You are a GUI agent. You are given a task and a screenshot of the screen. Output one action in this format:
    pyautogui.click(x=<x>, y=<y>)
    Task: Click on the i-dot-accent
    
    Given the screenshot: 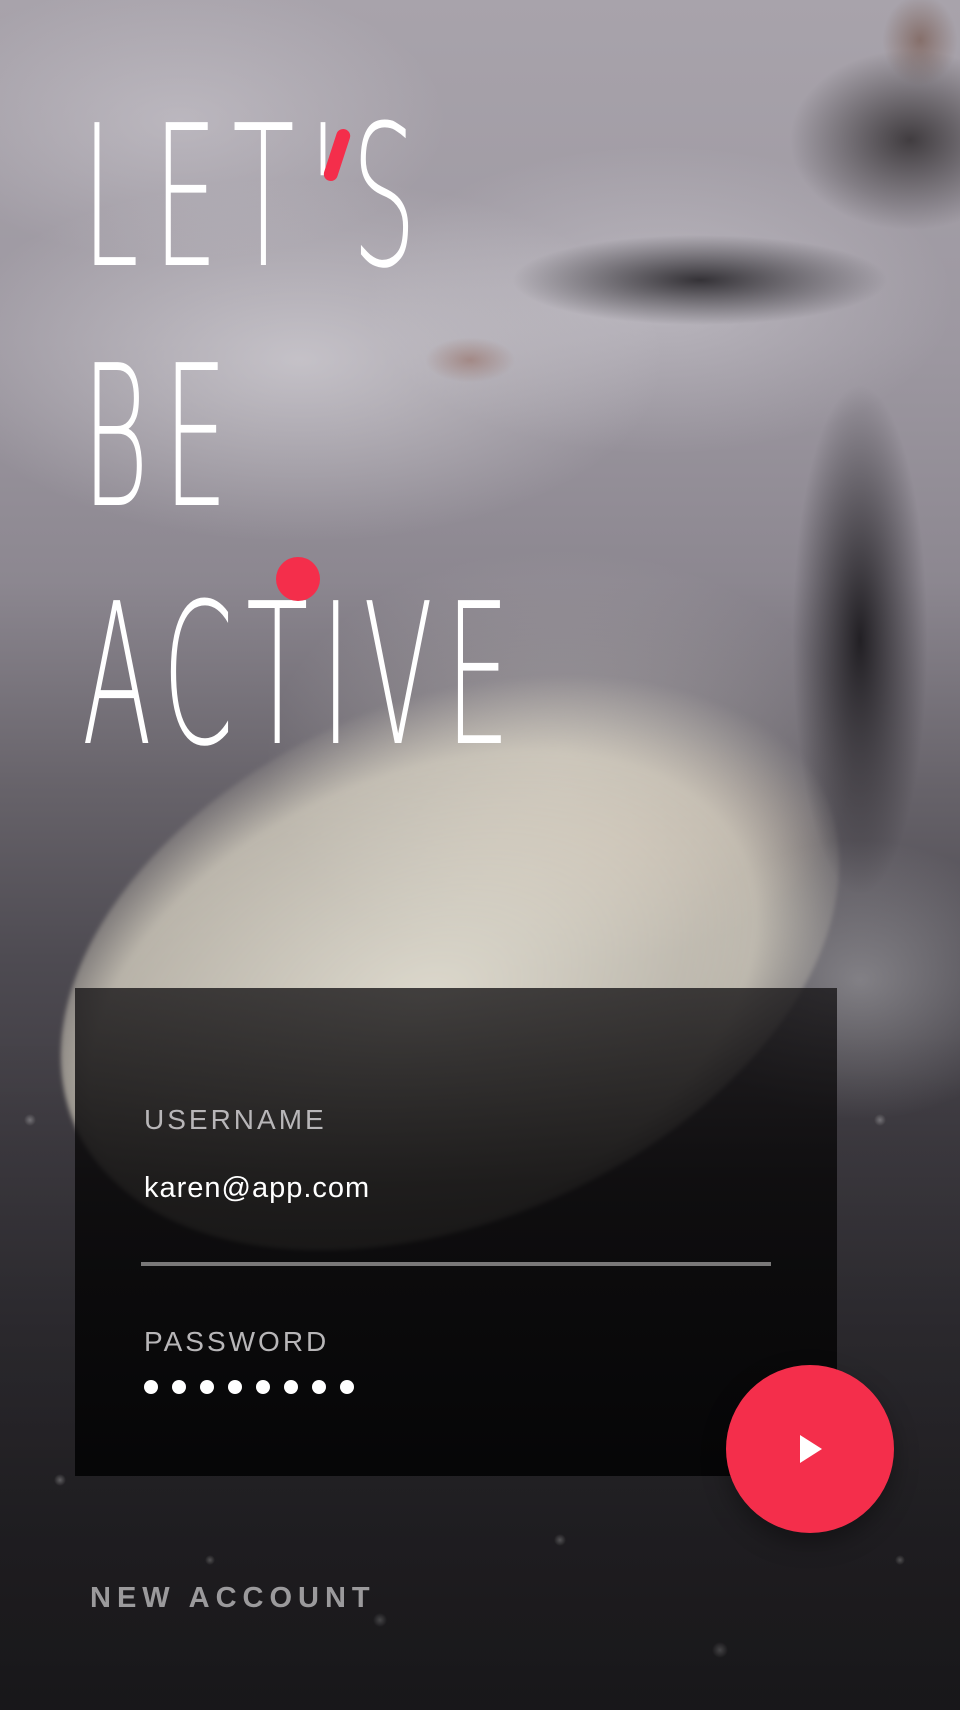 What is the action you would take?
    pyautogui.click(x=298, y=579)
    